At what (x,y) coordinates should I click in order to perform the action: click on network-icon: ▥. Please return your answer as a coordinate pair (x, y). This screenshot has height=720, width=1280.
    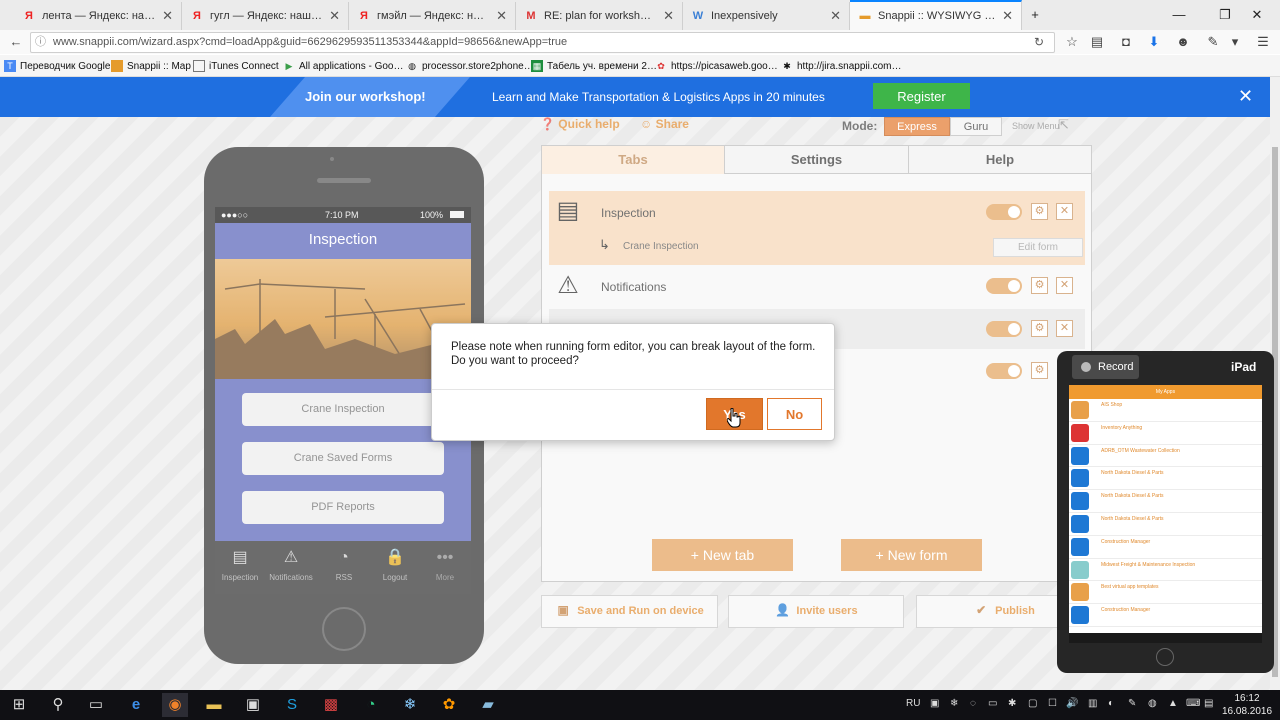
    Looking at the image, I should click on (1092, 703).